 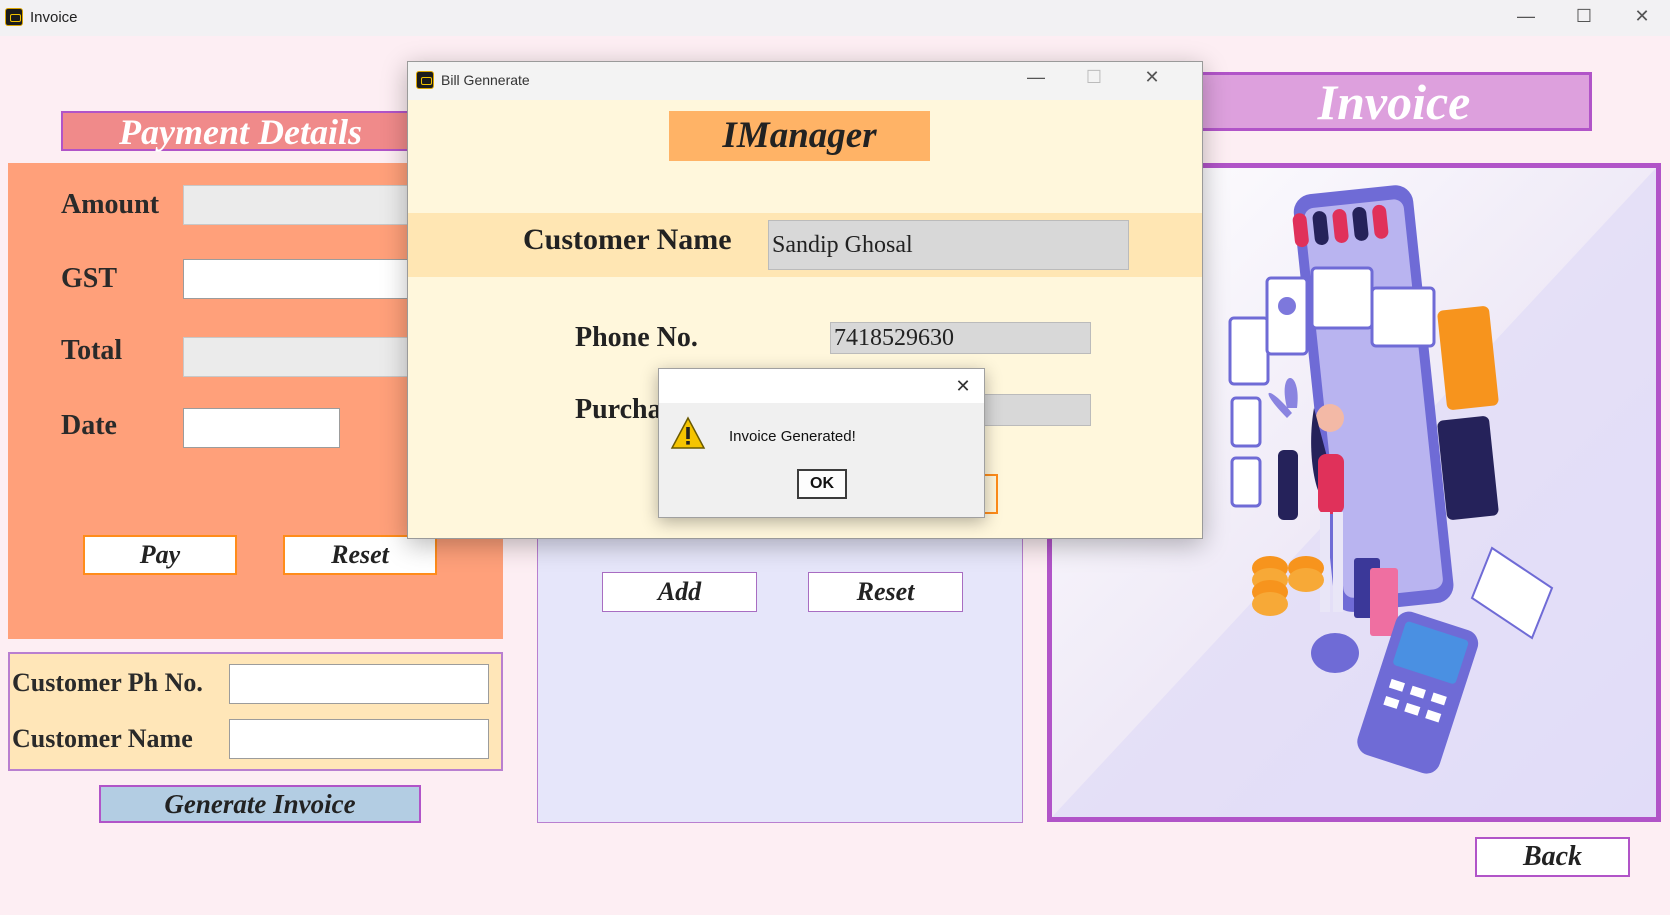 I want to click on amount-label: Amount, so click(x=110, y=204).